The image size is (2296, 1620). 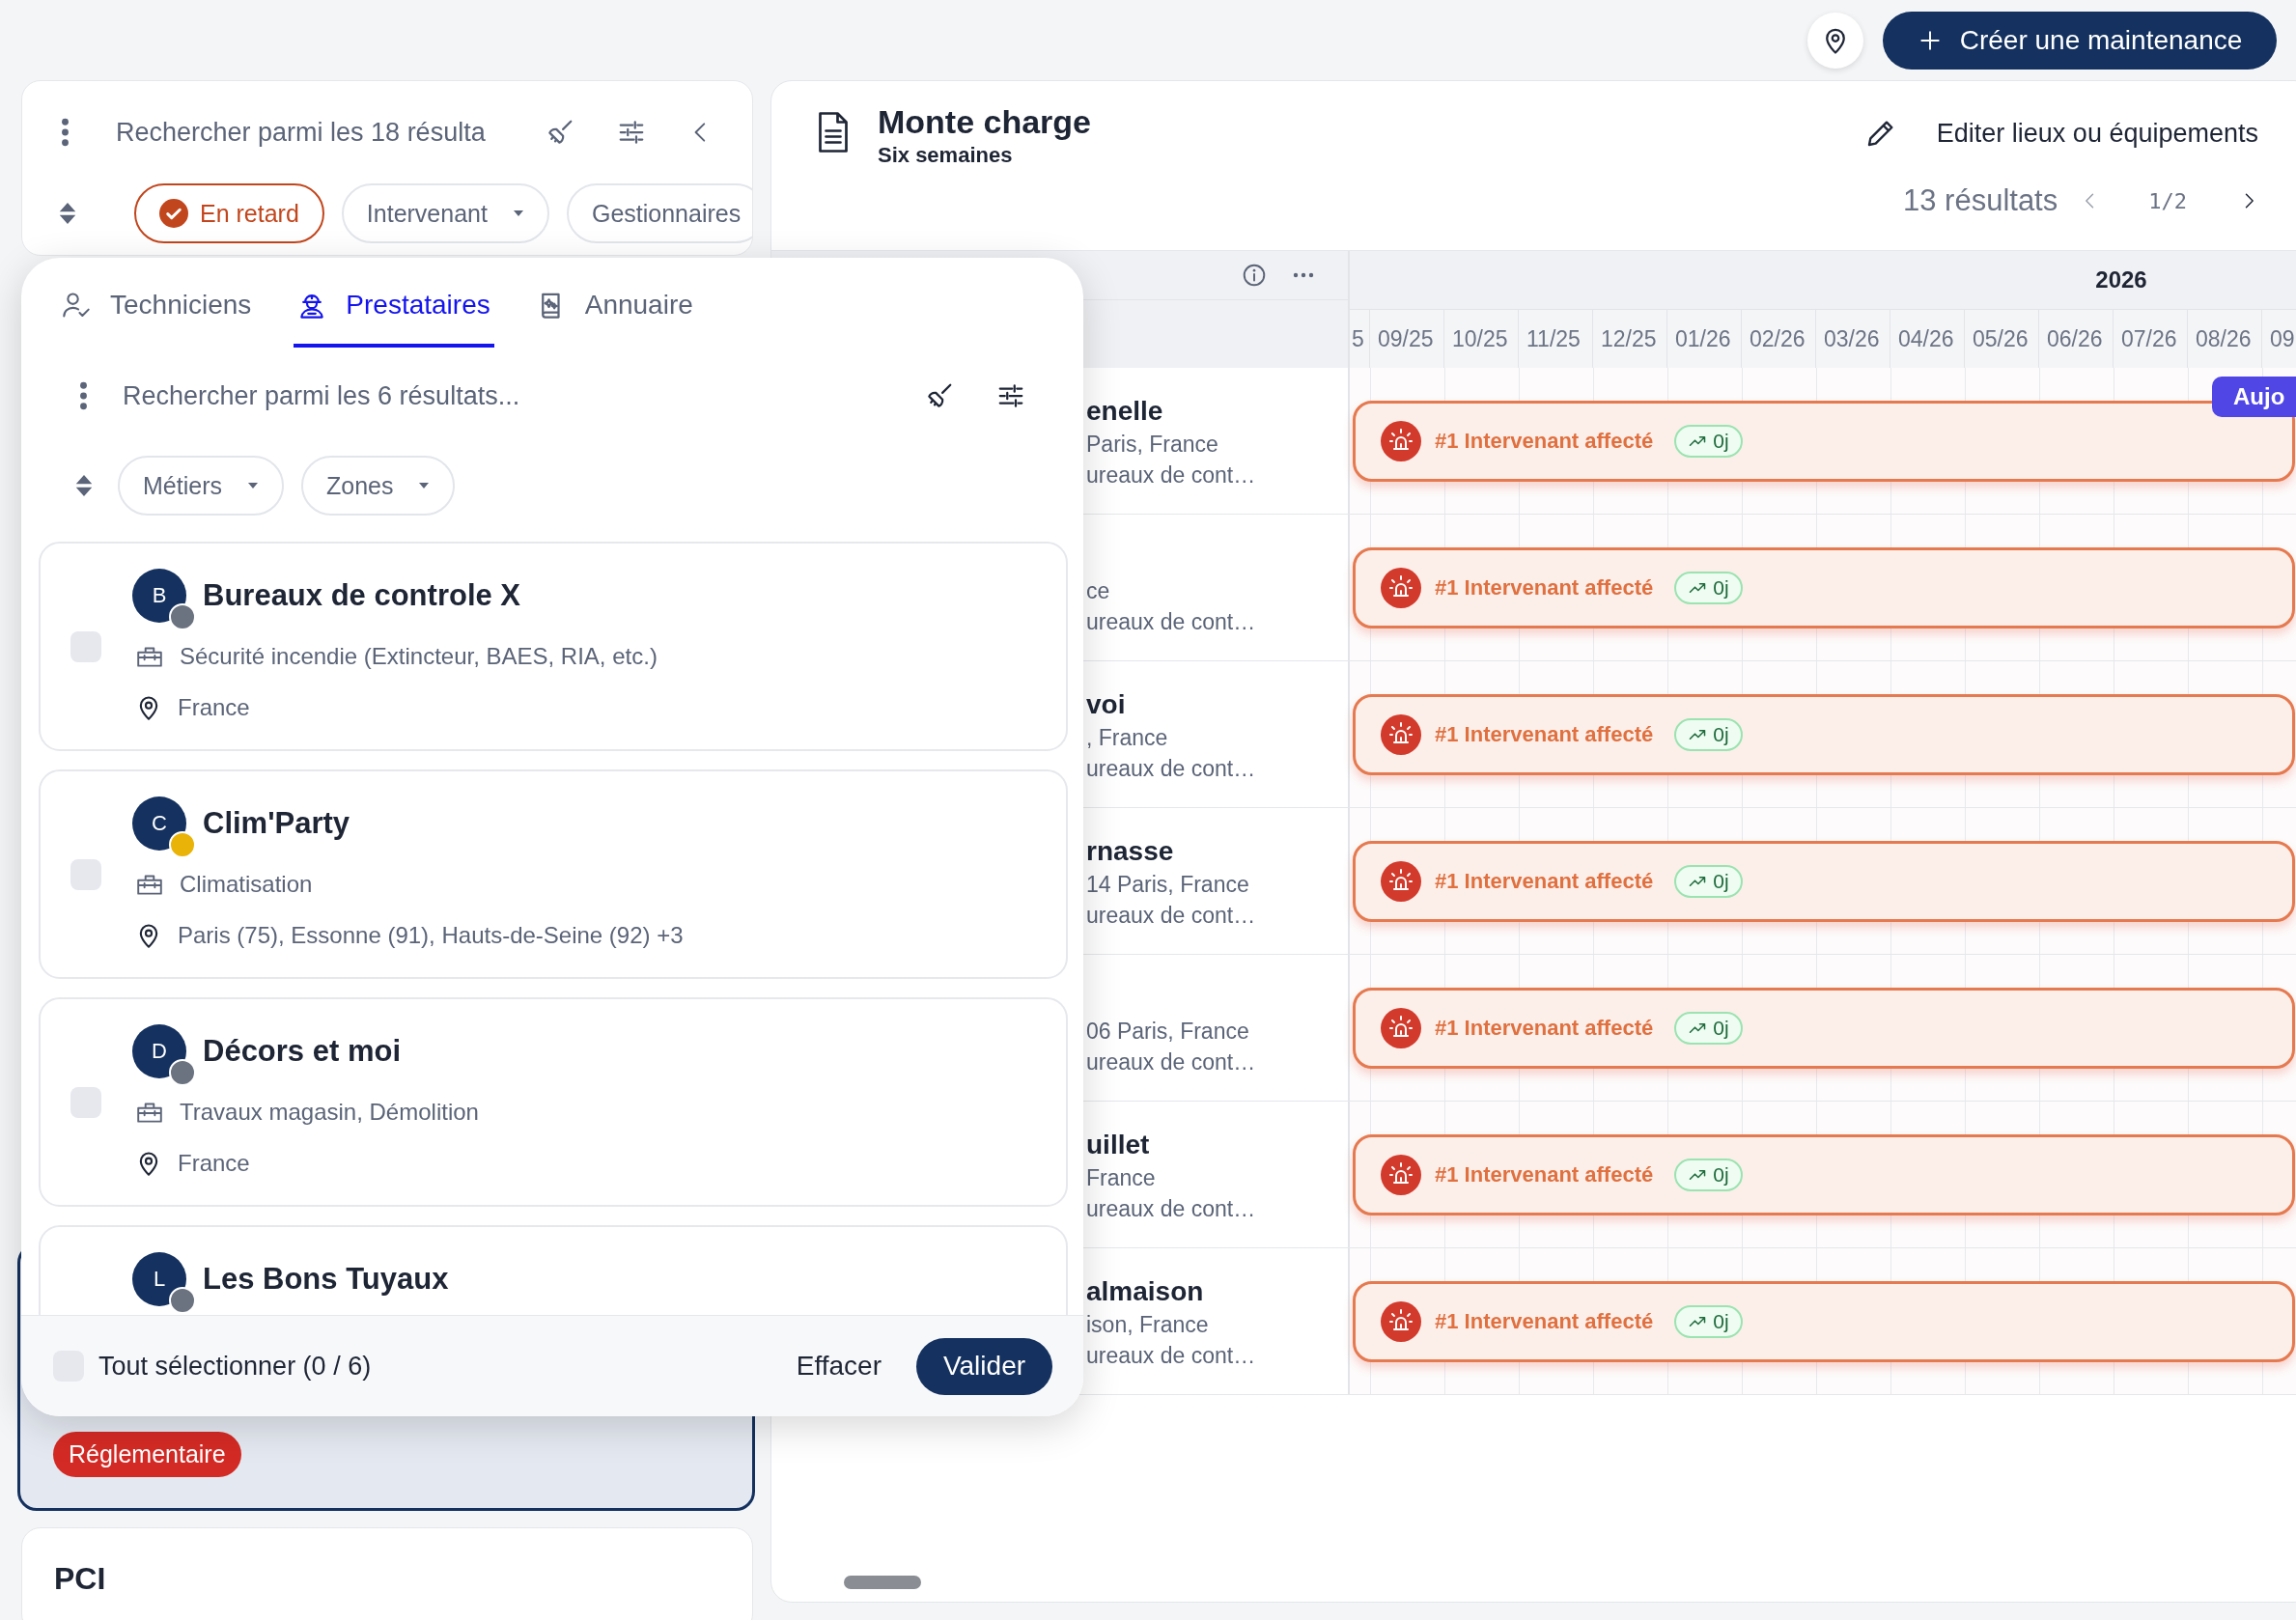 What do you see at coordinates (276, 823) in the screenshot?
I see `provider-name: Clim'Party` at bounding box center [276, 823].